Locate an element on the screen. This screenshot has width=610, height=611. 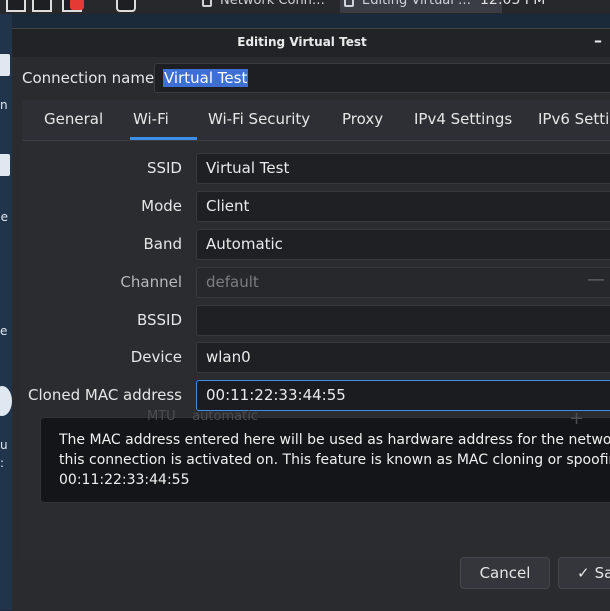
tab-ipv4-settings: IPv4 Settings is located at coordinates (463, 119).